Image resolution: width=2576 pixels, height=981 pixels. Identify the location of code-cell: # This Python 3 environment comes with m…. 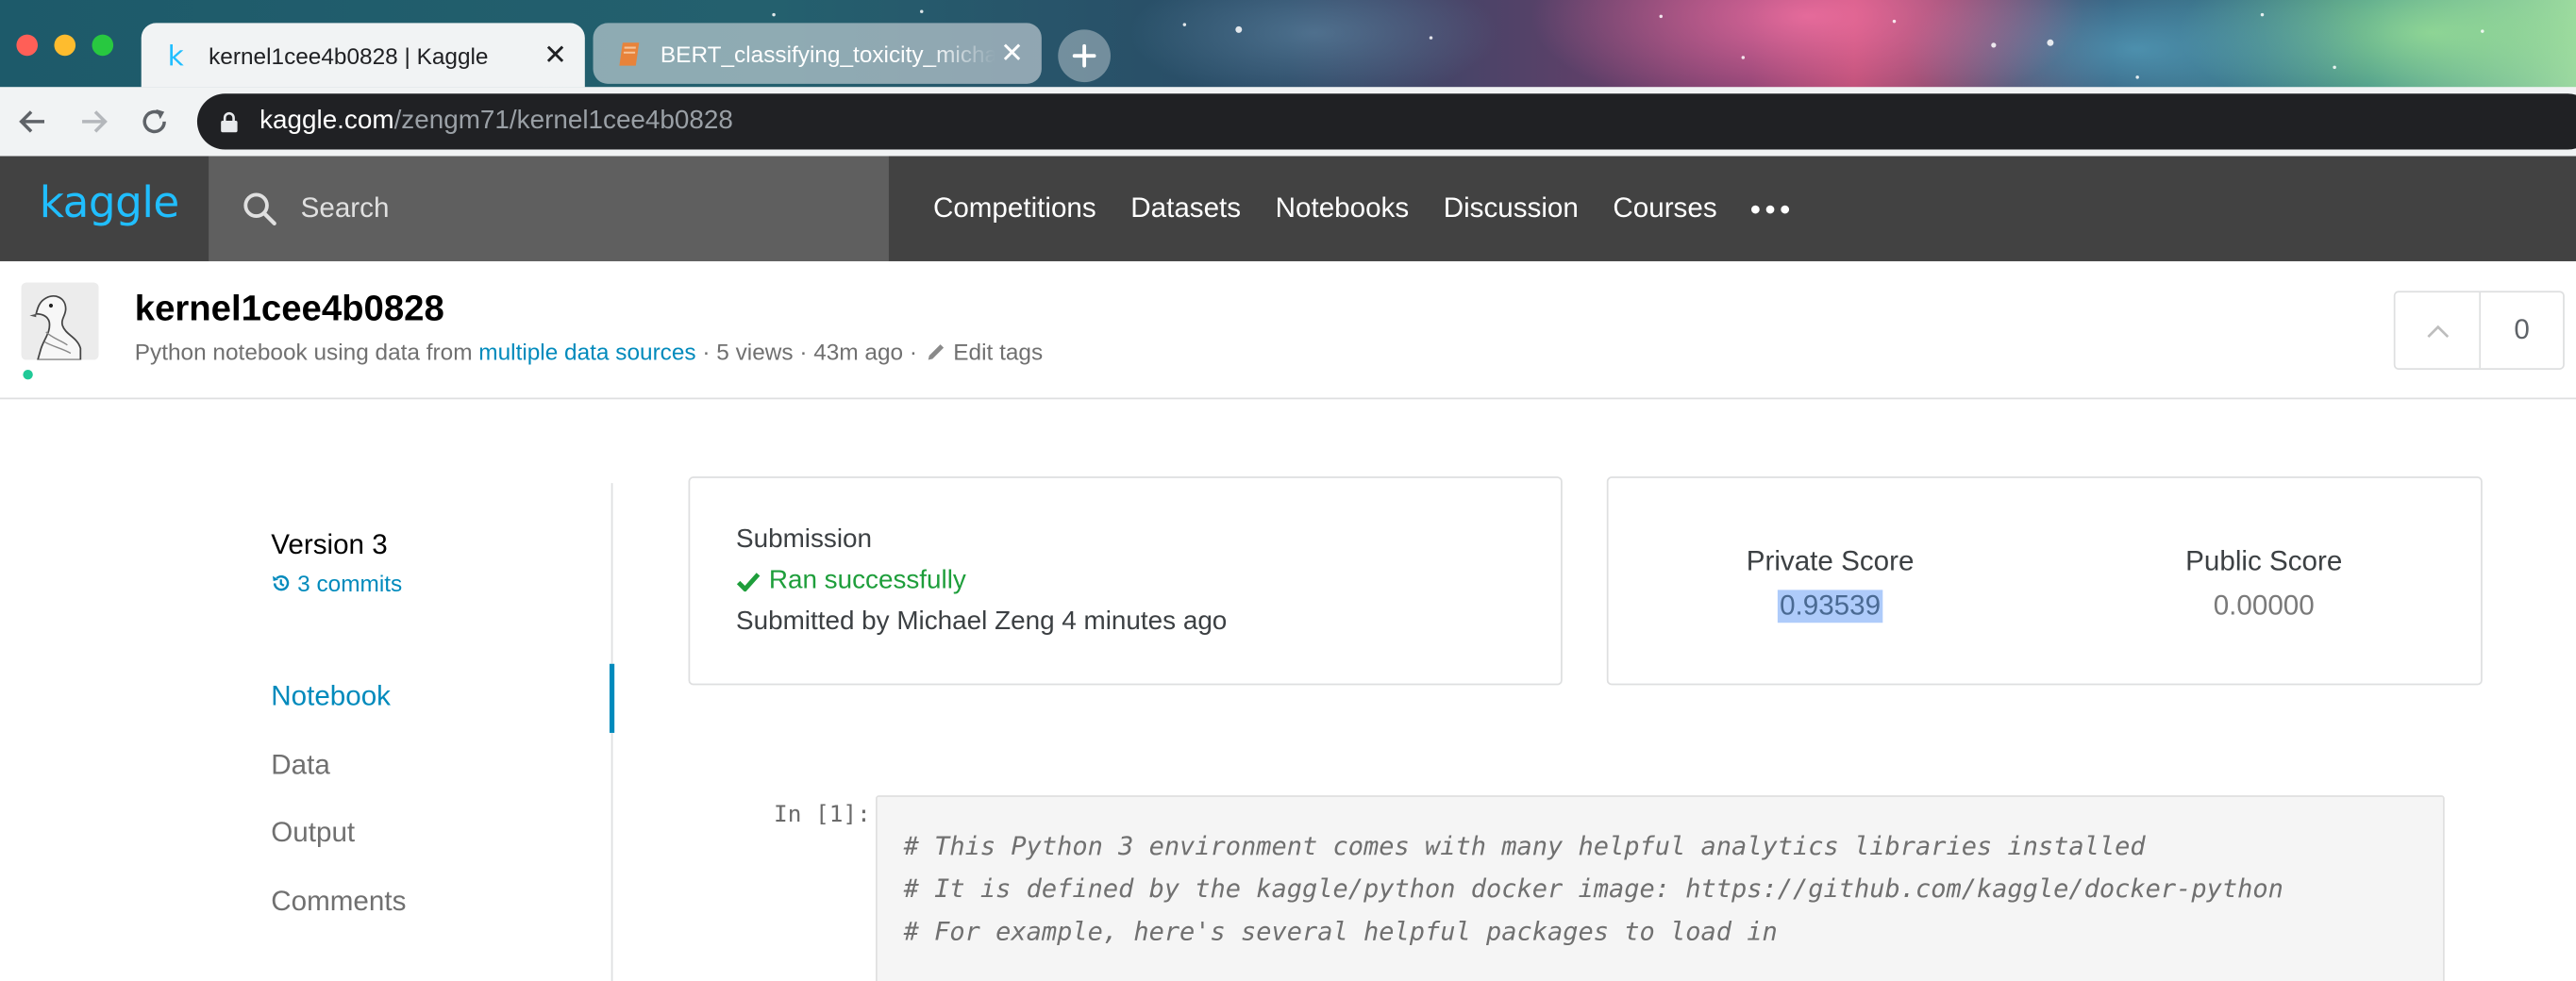
(1660, 888).